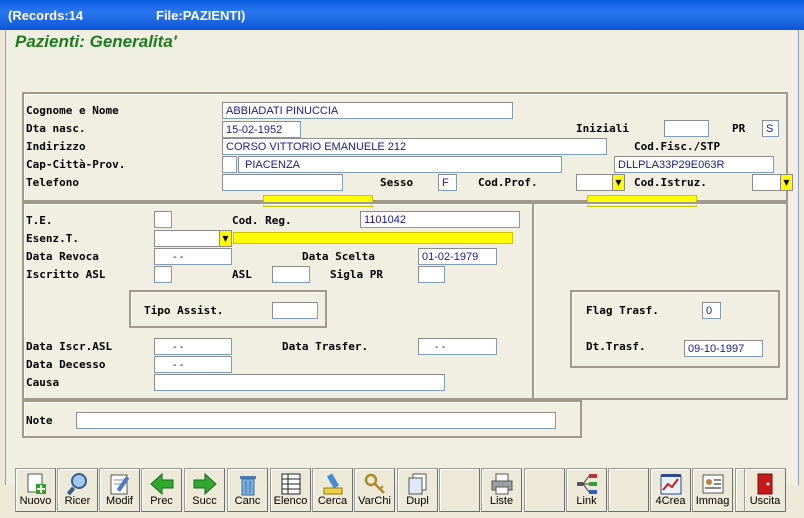  Describe the element at coordinates (56, 146) in the screenshot. I see `label-indirizzo: Indirizzo` at that location.